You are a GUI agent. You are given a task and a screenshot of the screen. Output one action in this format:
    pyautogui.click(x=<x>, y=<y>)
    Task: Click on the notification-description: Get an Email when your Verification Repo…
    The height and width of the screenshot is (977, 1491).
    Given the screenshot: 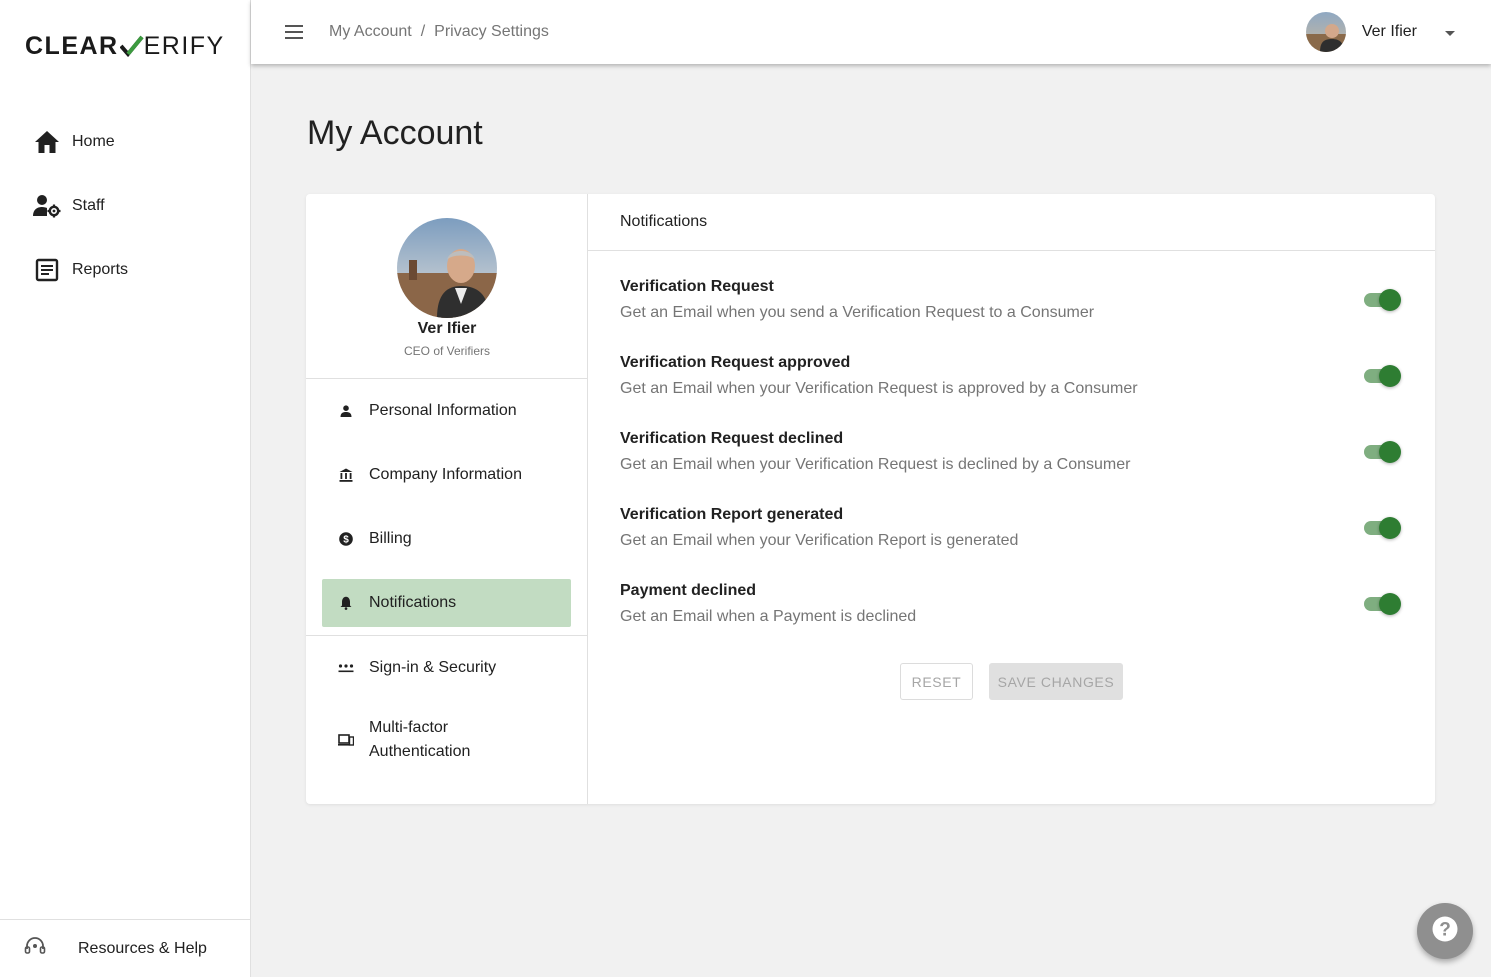 What is the action you would take?
    pyautogui.click(x=819, y=540)
    